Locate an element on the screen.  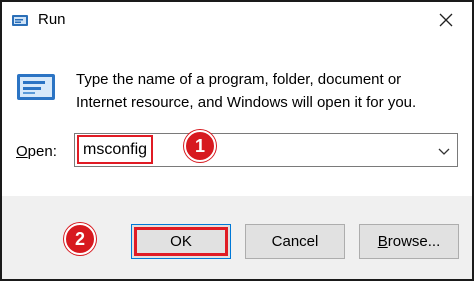
step-1-badge: 1 is located at coordinates (200, 146).